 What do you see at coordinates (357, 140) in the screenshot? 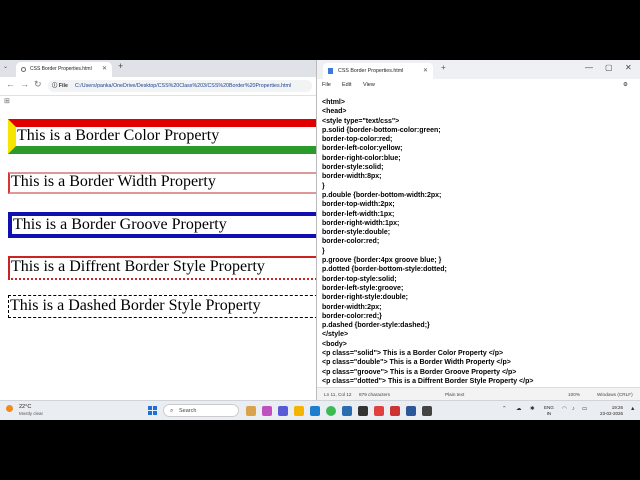
I see `code-line: border-top-color:red;` at bounding box center [357, 140].